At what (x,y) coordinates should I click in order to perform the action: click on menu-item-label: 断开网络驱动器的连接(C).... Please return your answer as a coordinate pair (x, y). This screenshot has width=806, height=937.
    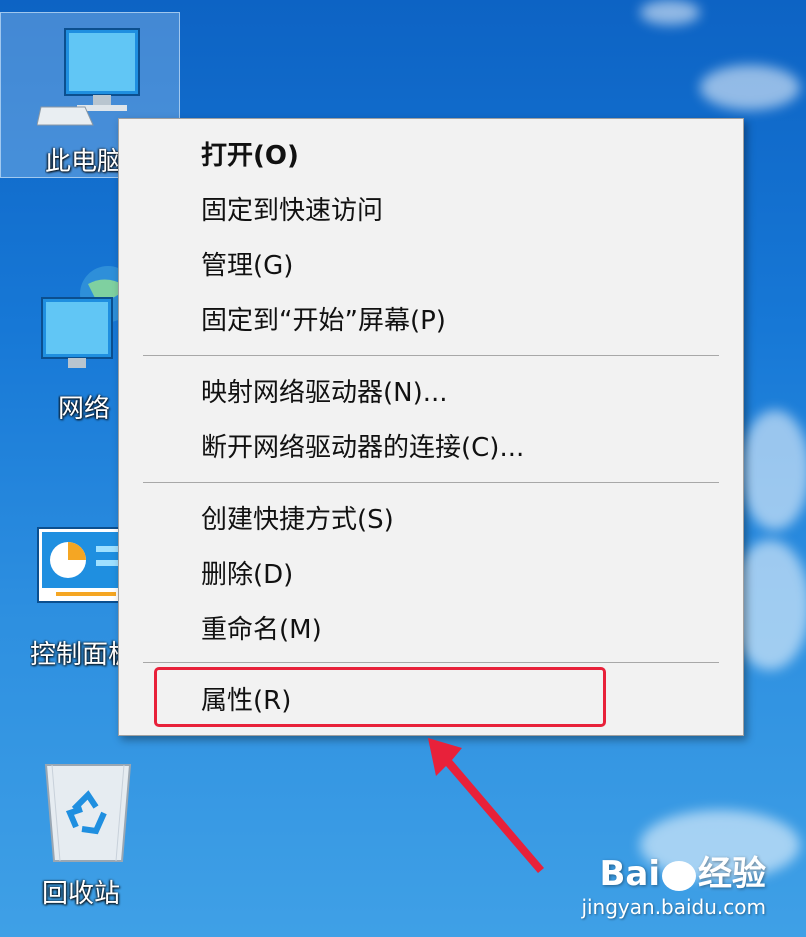
    Looking at the image, I should click on (363, 448).